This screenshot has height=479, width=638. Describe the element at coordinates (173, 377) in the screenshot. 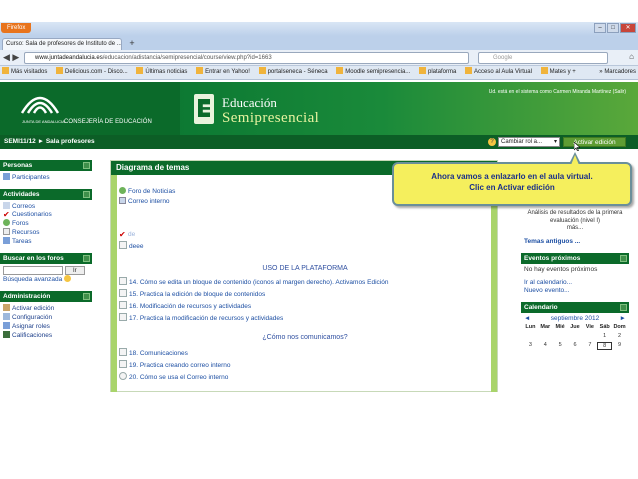

I see `topic-link: 20. Cómo se usa el Correo interno` at that location.